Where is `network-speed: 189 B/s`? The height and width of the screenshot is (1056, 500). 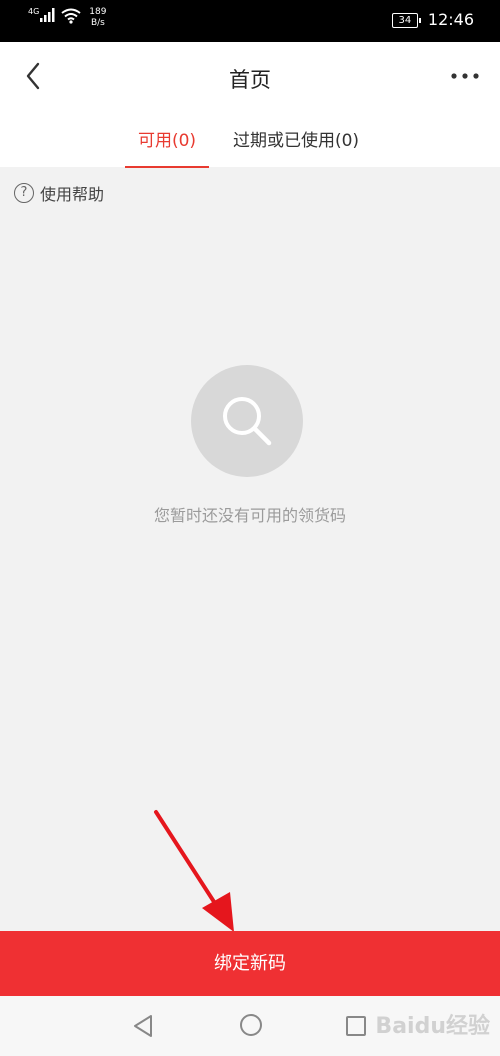 network-speed: 189 B/s is located at coordinates (97, 18).